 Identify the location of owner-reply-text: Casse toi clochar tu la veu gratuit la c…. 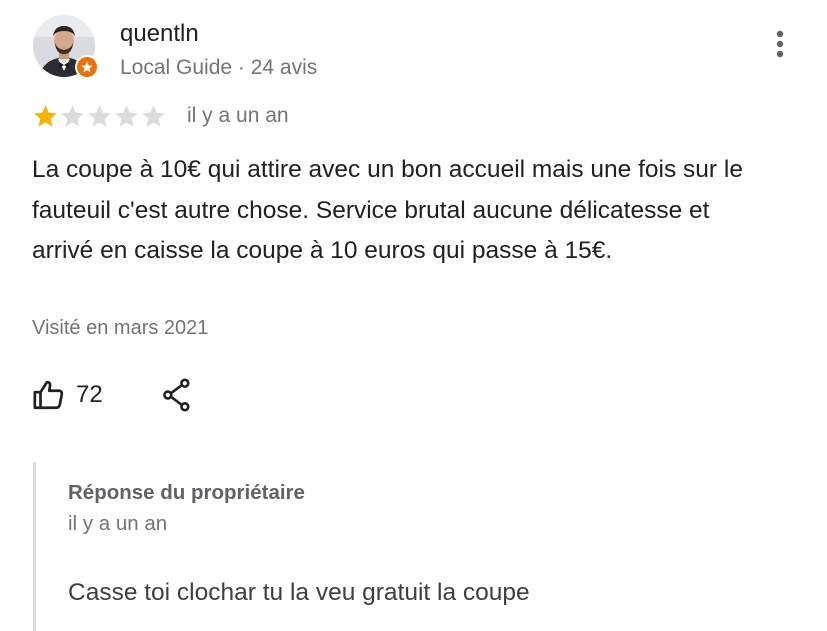
(299, 592).